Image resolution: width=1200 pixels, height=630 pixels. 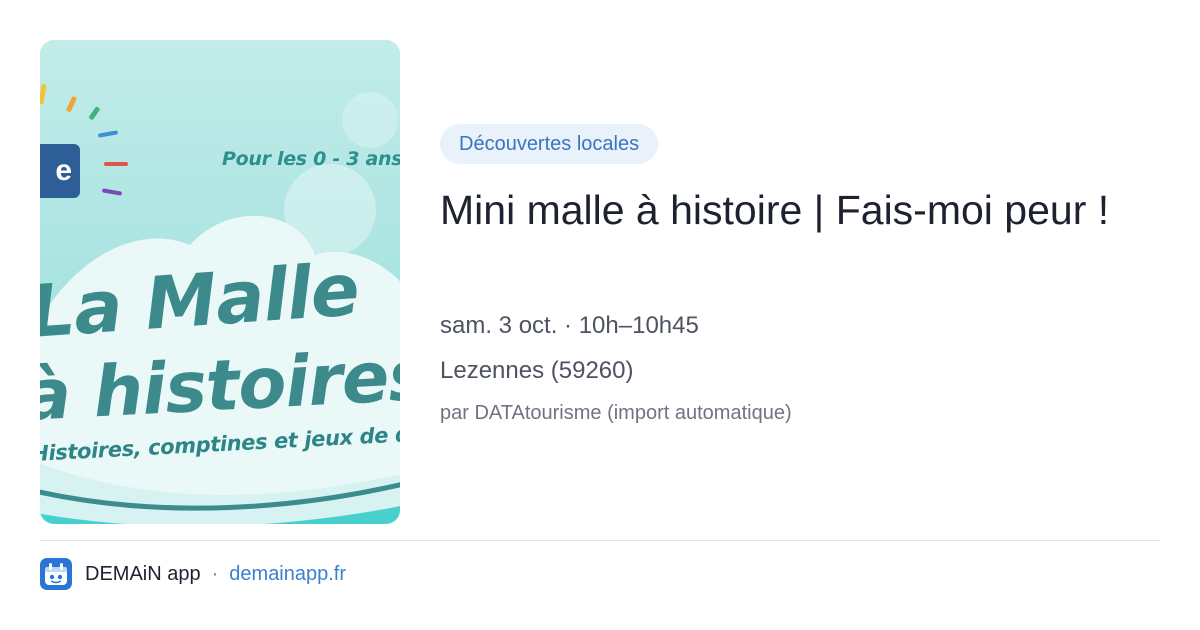 I want to click on event-datetime: sam. 3 oct. · 10h–10h45, so click(x=569, y=325).